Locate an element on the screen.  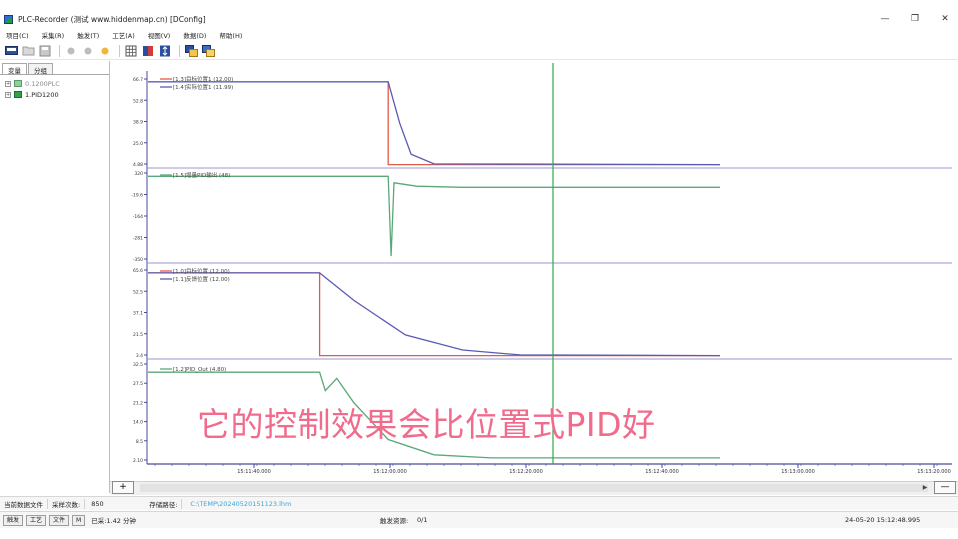
tree-item-plc: + 0.1200PLC is located at coordinates (54, 83).